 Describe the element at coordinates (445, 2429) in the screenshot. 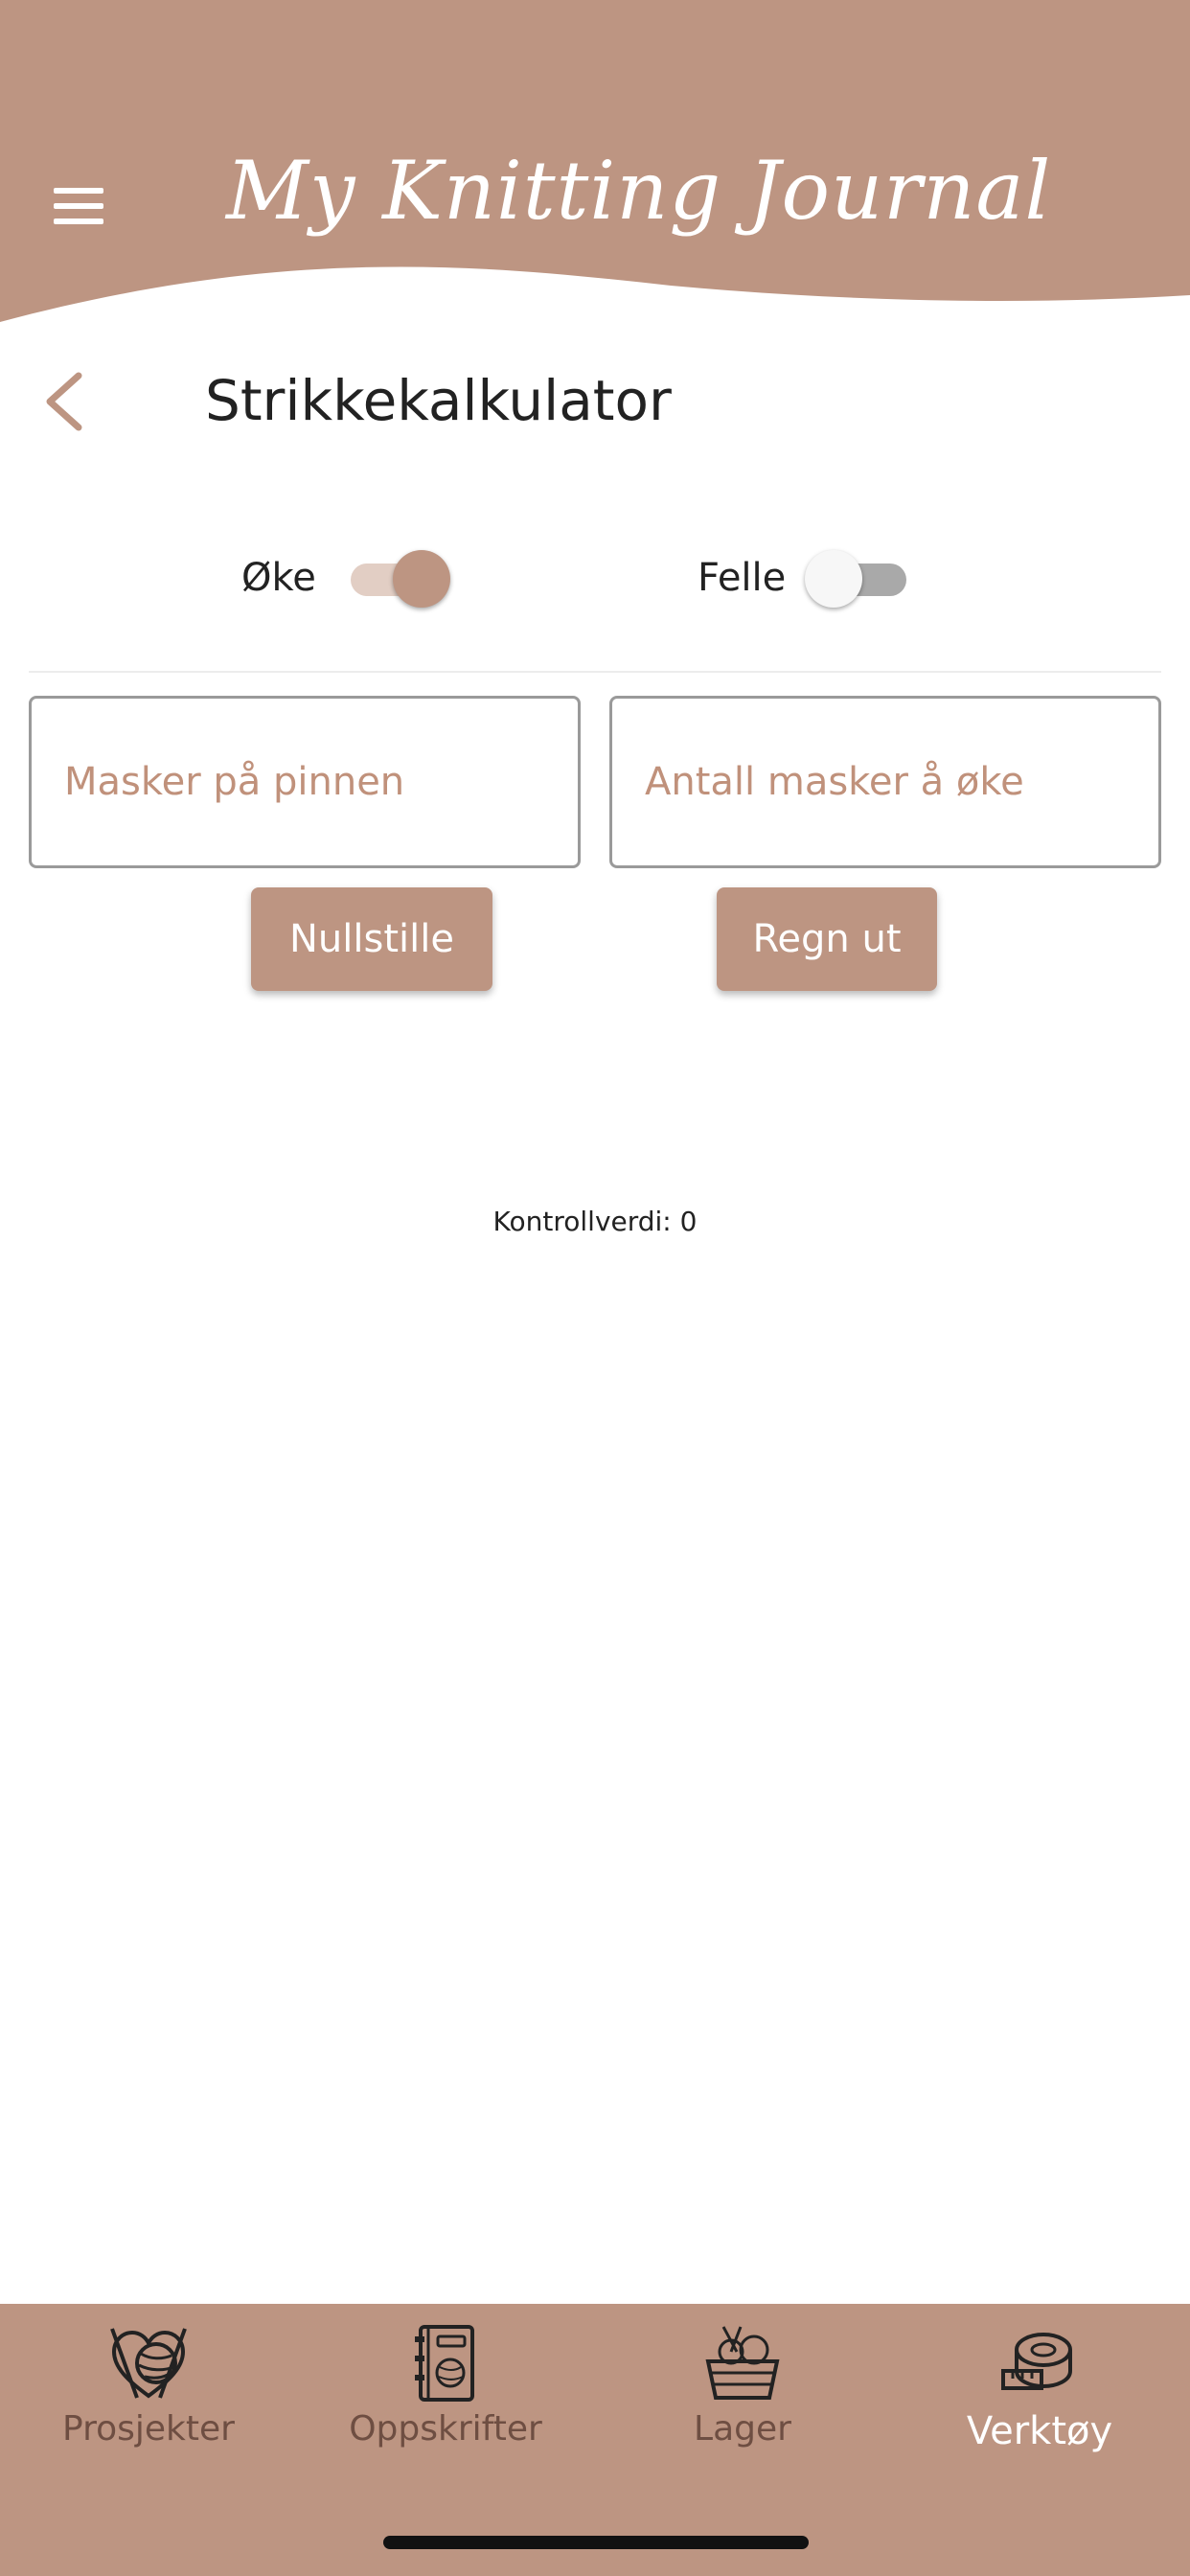

I see `nav-item-label: Oppskrifter` at that location.